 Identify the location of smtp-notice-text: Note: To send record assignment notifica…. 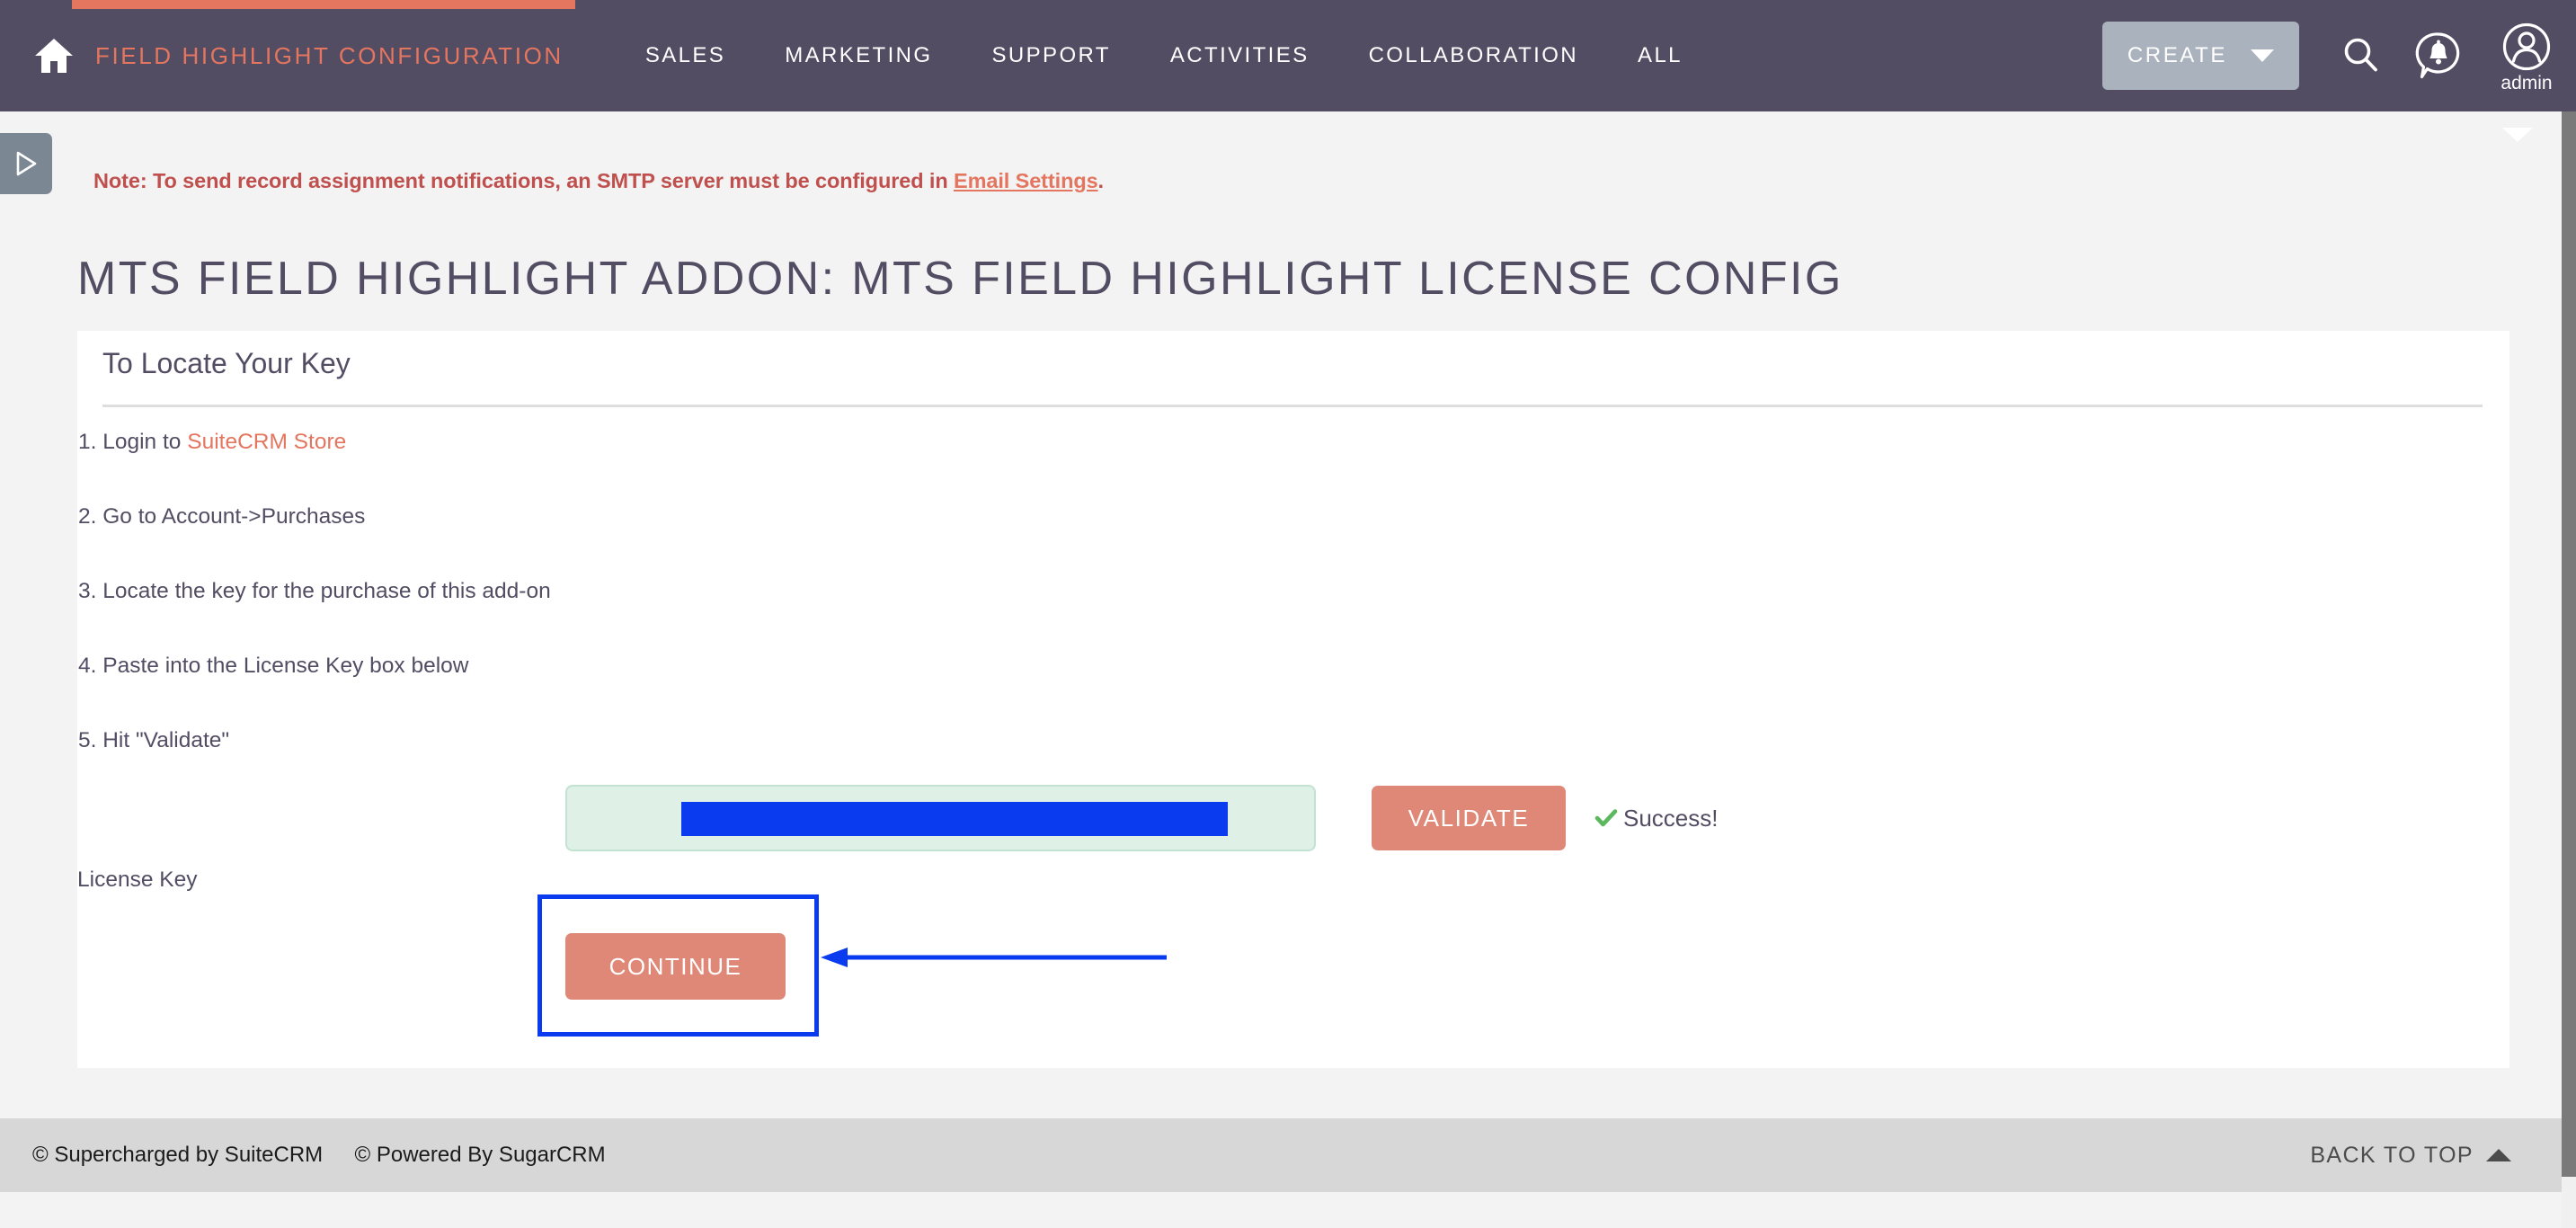
(524, 180).